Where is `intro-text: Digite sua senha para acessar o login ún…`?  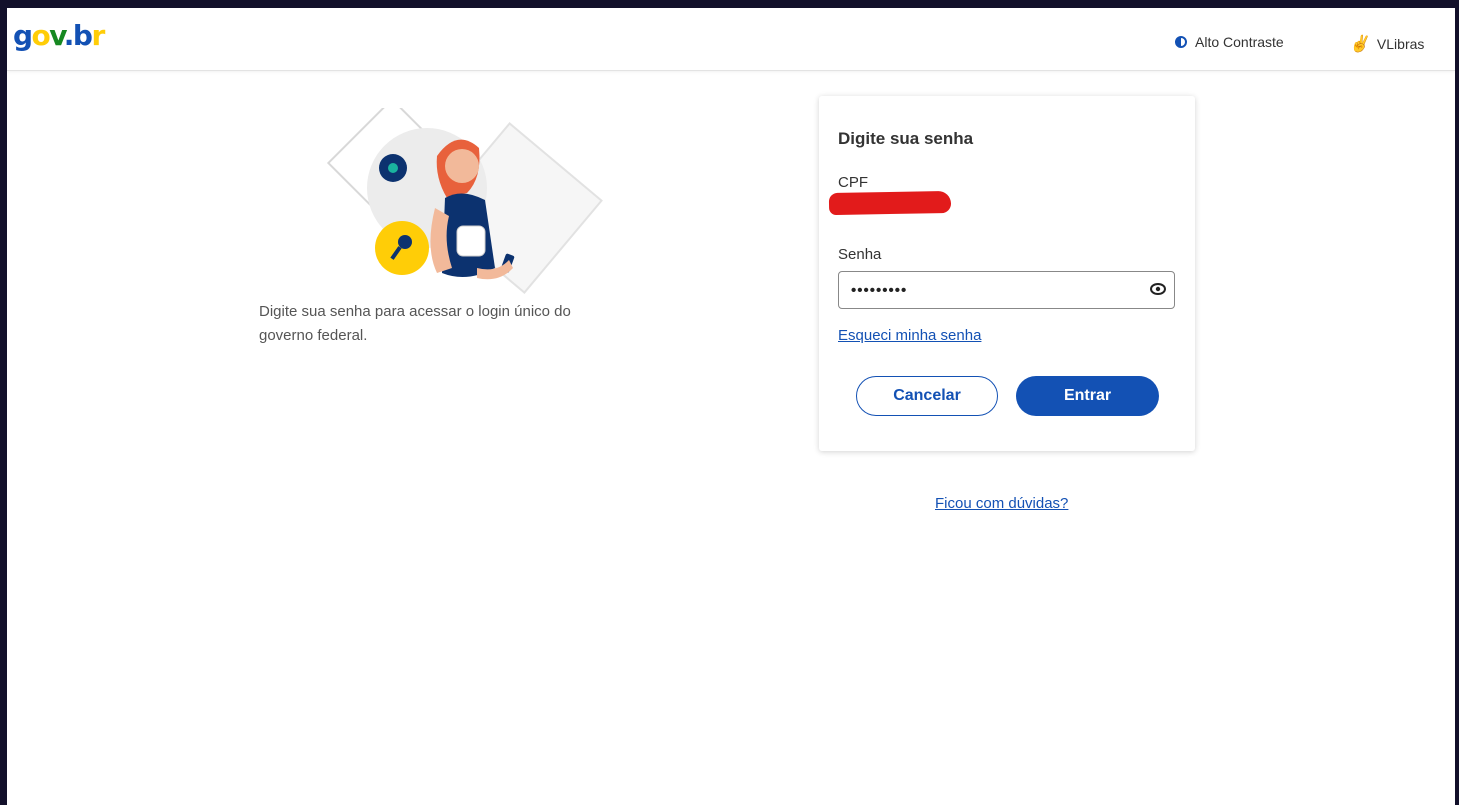 intro-text: Digite sua senha para acessar o login ún… is located at coordinates (415, 323).